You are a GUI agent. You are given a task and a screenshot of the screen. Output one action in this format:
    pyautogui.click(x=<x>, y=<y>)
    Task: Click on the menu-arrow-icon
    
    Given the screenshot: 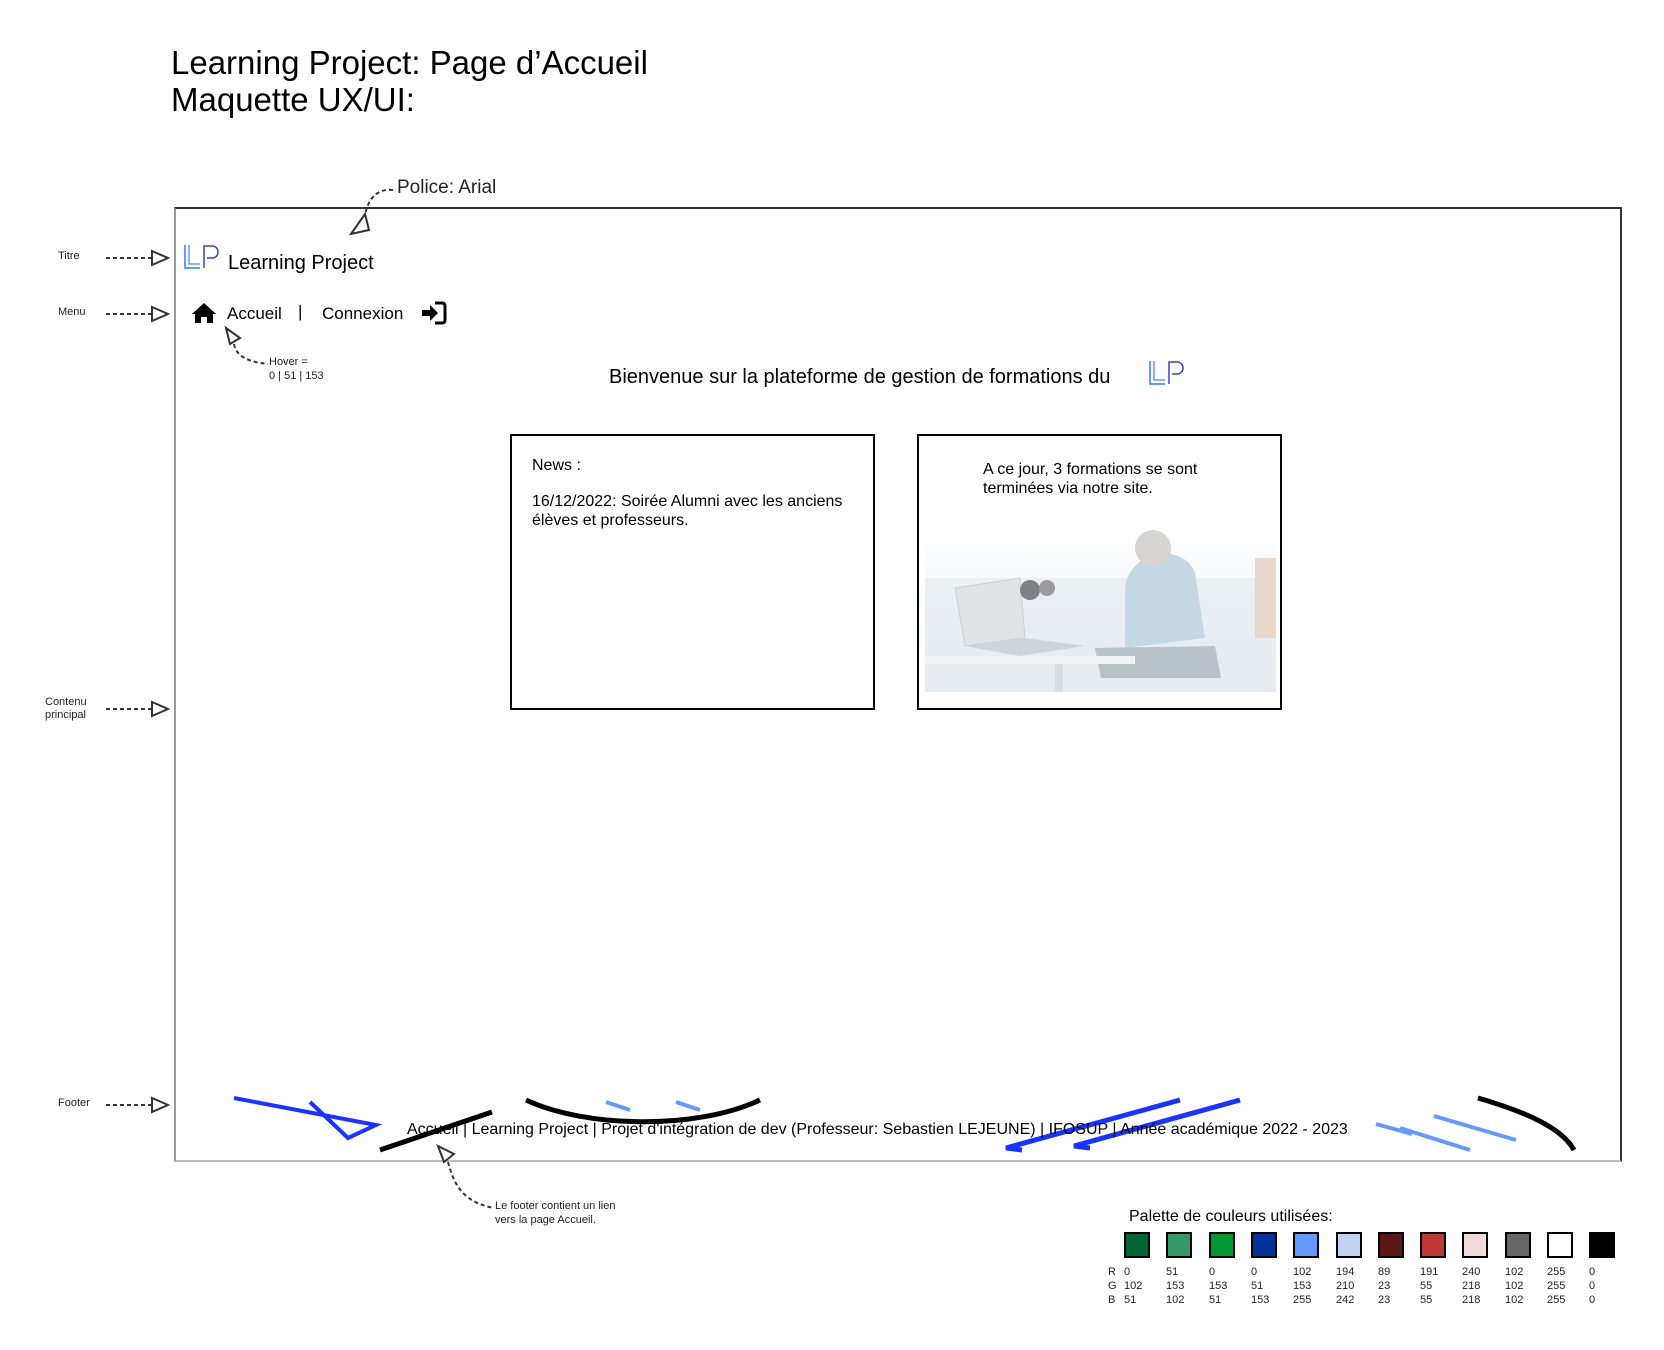 What is the action you would take?
    pyautogui.click(x=138, y=314)
    